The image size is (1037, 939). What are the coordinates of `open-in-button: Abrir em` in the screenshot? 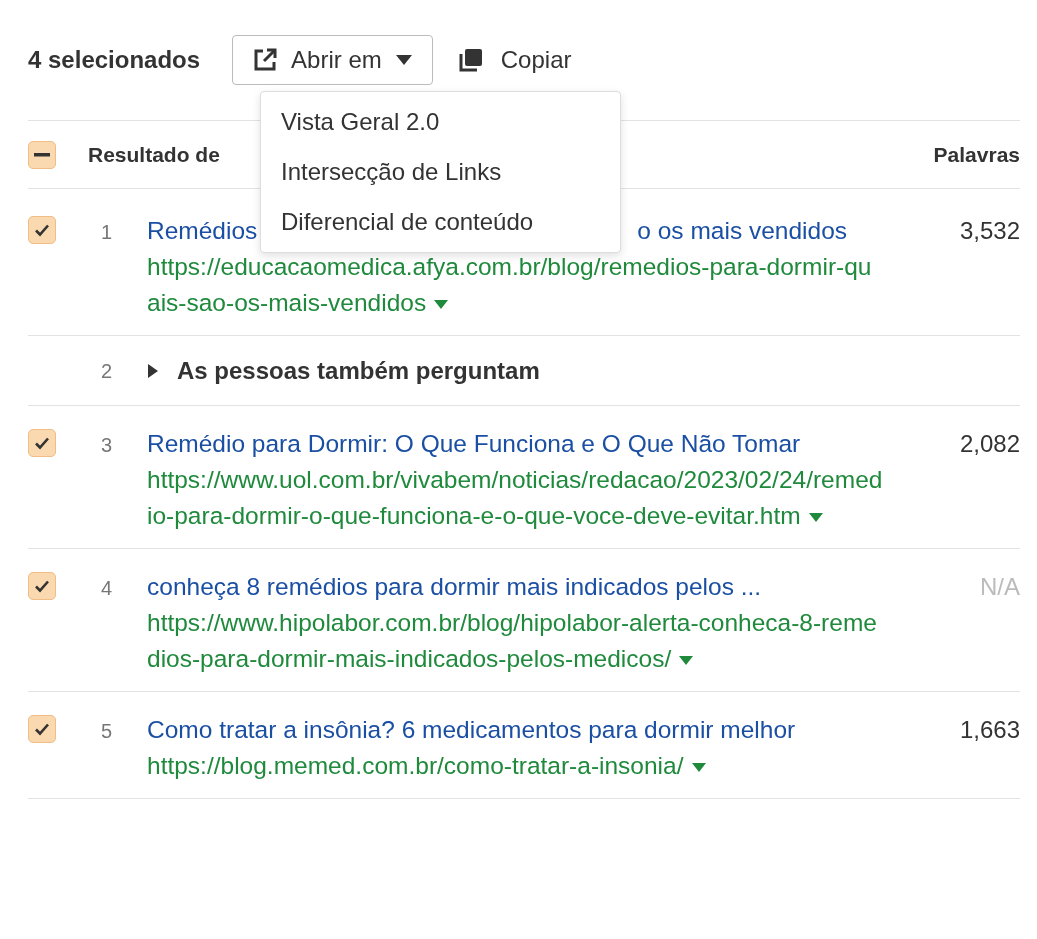 It's located at (332, 59).